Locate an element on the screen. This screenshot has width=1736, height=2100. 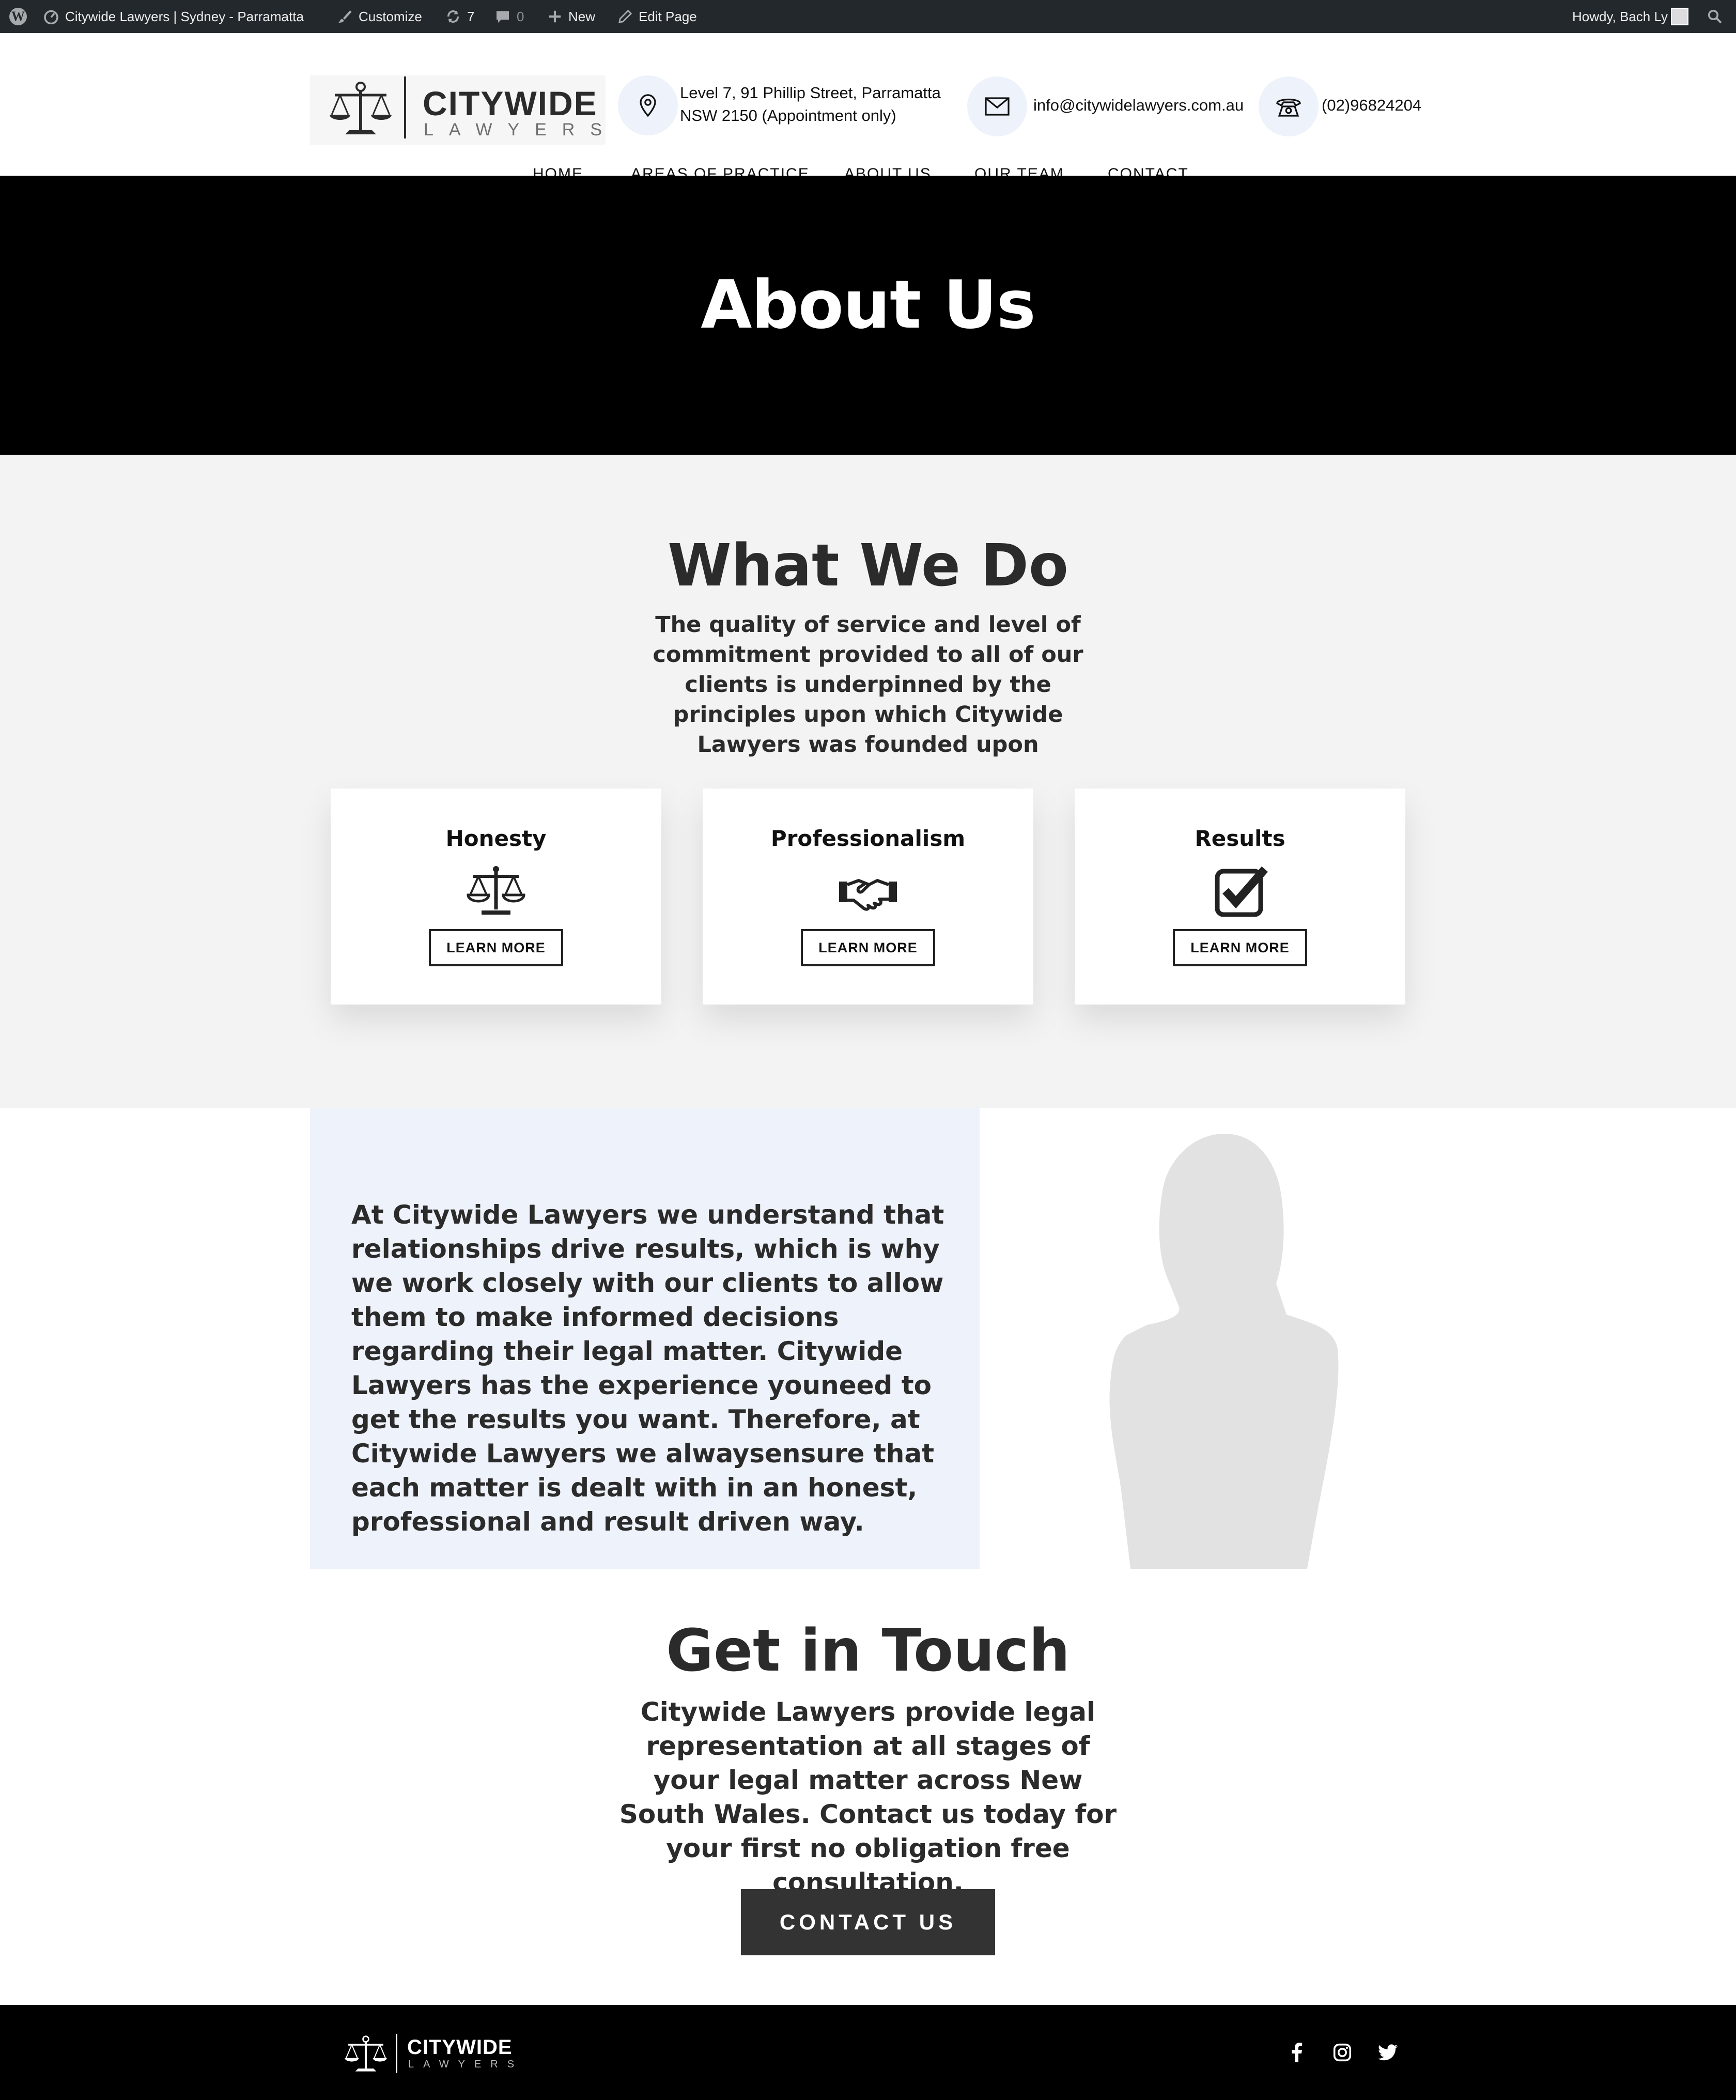
customize-link: Customize is located at coordinates (380, 16).